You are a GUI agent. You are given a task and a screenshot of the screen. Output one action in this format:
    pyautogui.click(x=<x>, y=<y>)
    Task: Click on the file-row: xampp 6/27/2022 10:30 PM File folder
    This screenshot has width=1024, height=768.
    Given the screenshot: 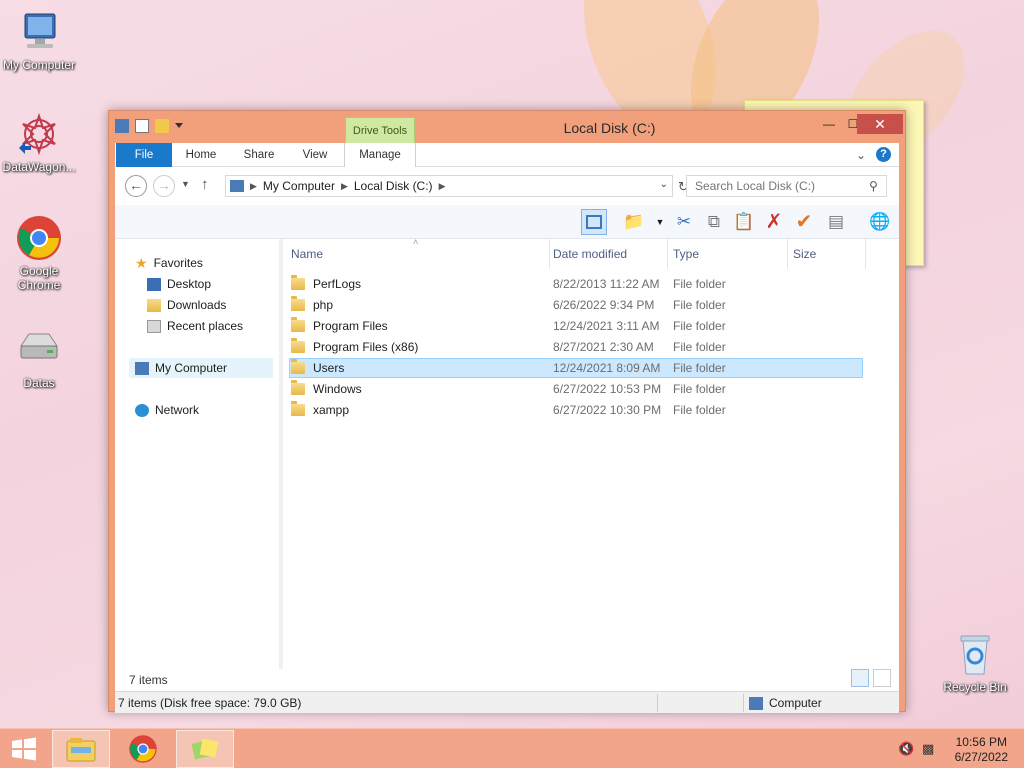 What is the action you would take?
    pyautogui.click(x=576, y=410)
    